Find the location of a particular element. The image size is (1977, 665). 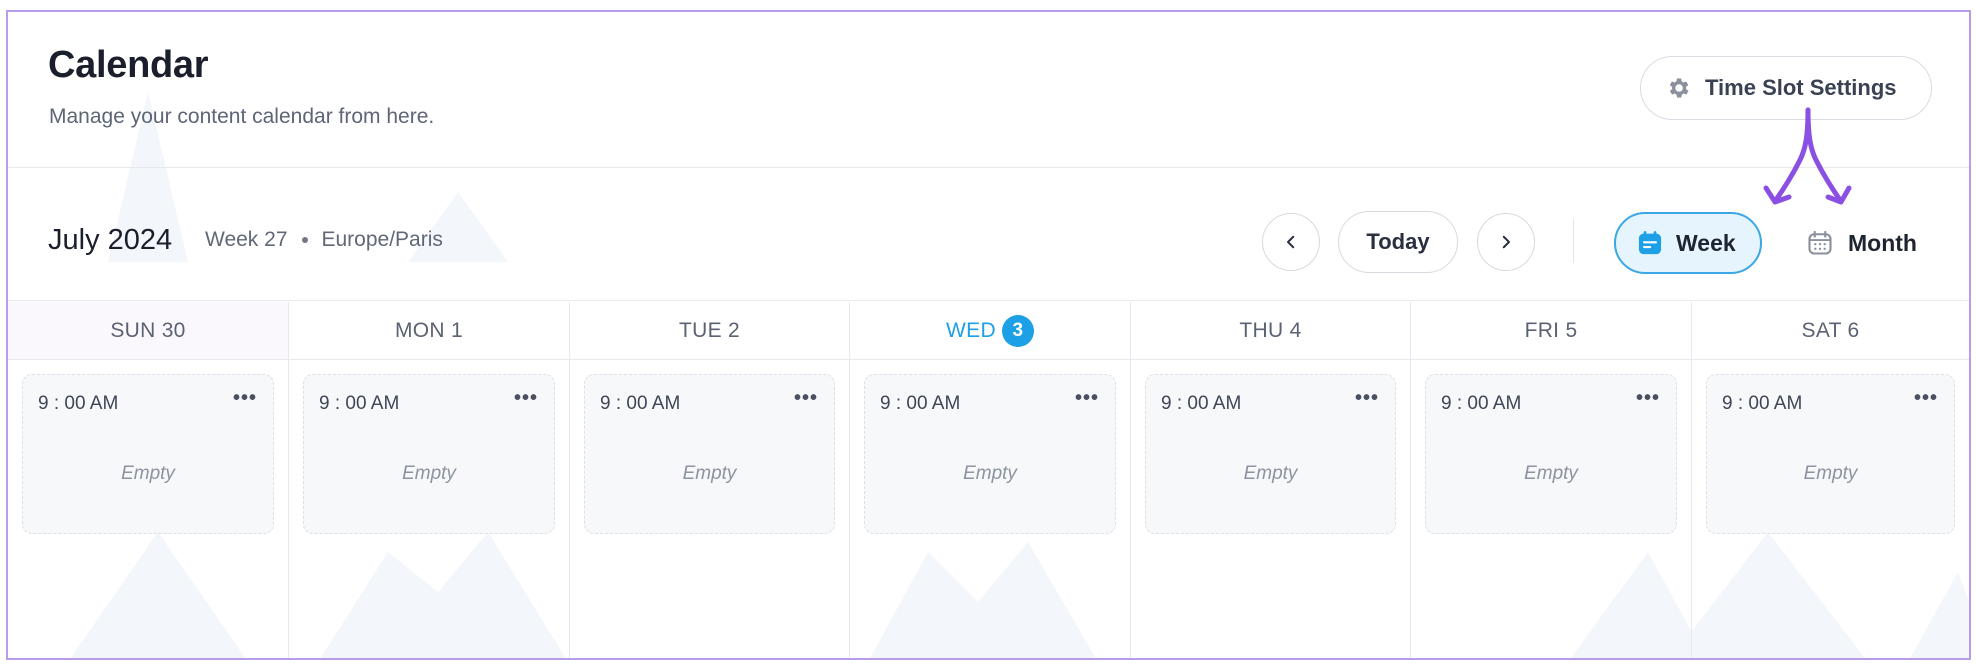

day-header: SUN 30 is located at coordinates (148, 331).